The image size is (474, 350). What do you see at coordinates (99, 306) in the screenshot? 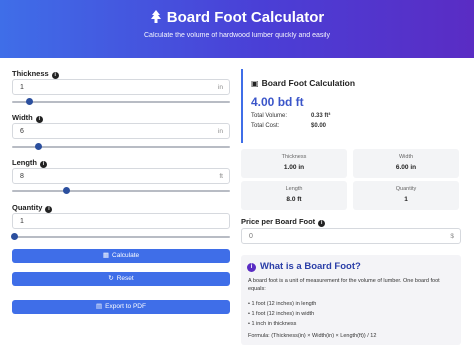
I see `pdf-icon: ▤` at bounding box center [99, 306].